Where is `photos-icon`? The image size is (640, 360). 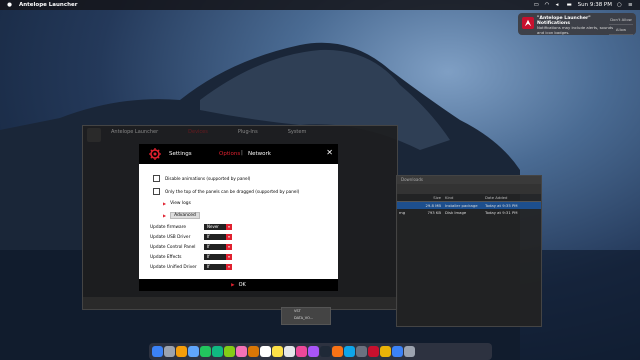 photos-icon is located at coordinates (241, 351).